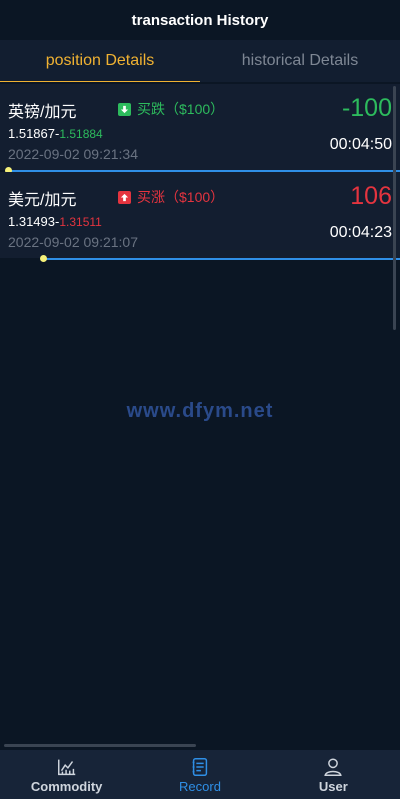  Describe the element at coordinates (80, 222) in the screenshot. I see `current-price: 1.31511` at that location.